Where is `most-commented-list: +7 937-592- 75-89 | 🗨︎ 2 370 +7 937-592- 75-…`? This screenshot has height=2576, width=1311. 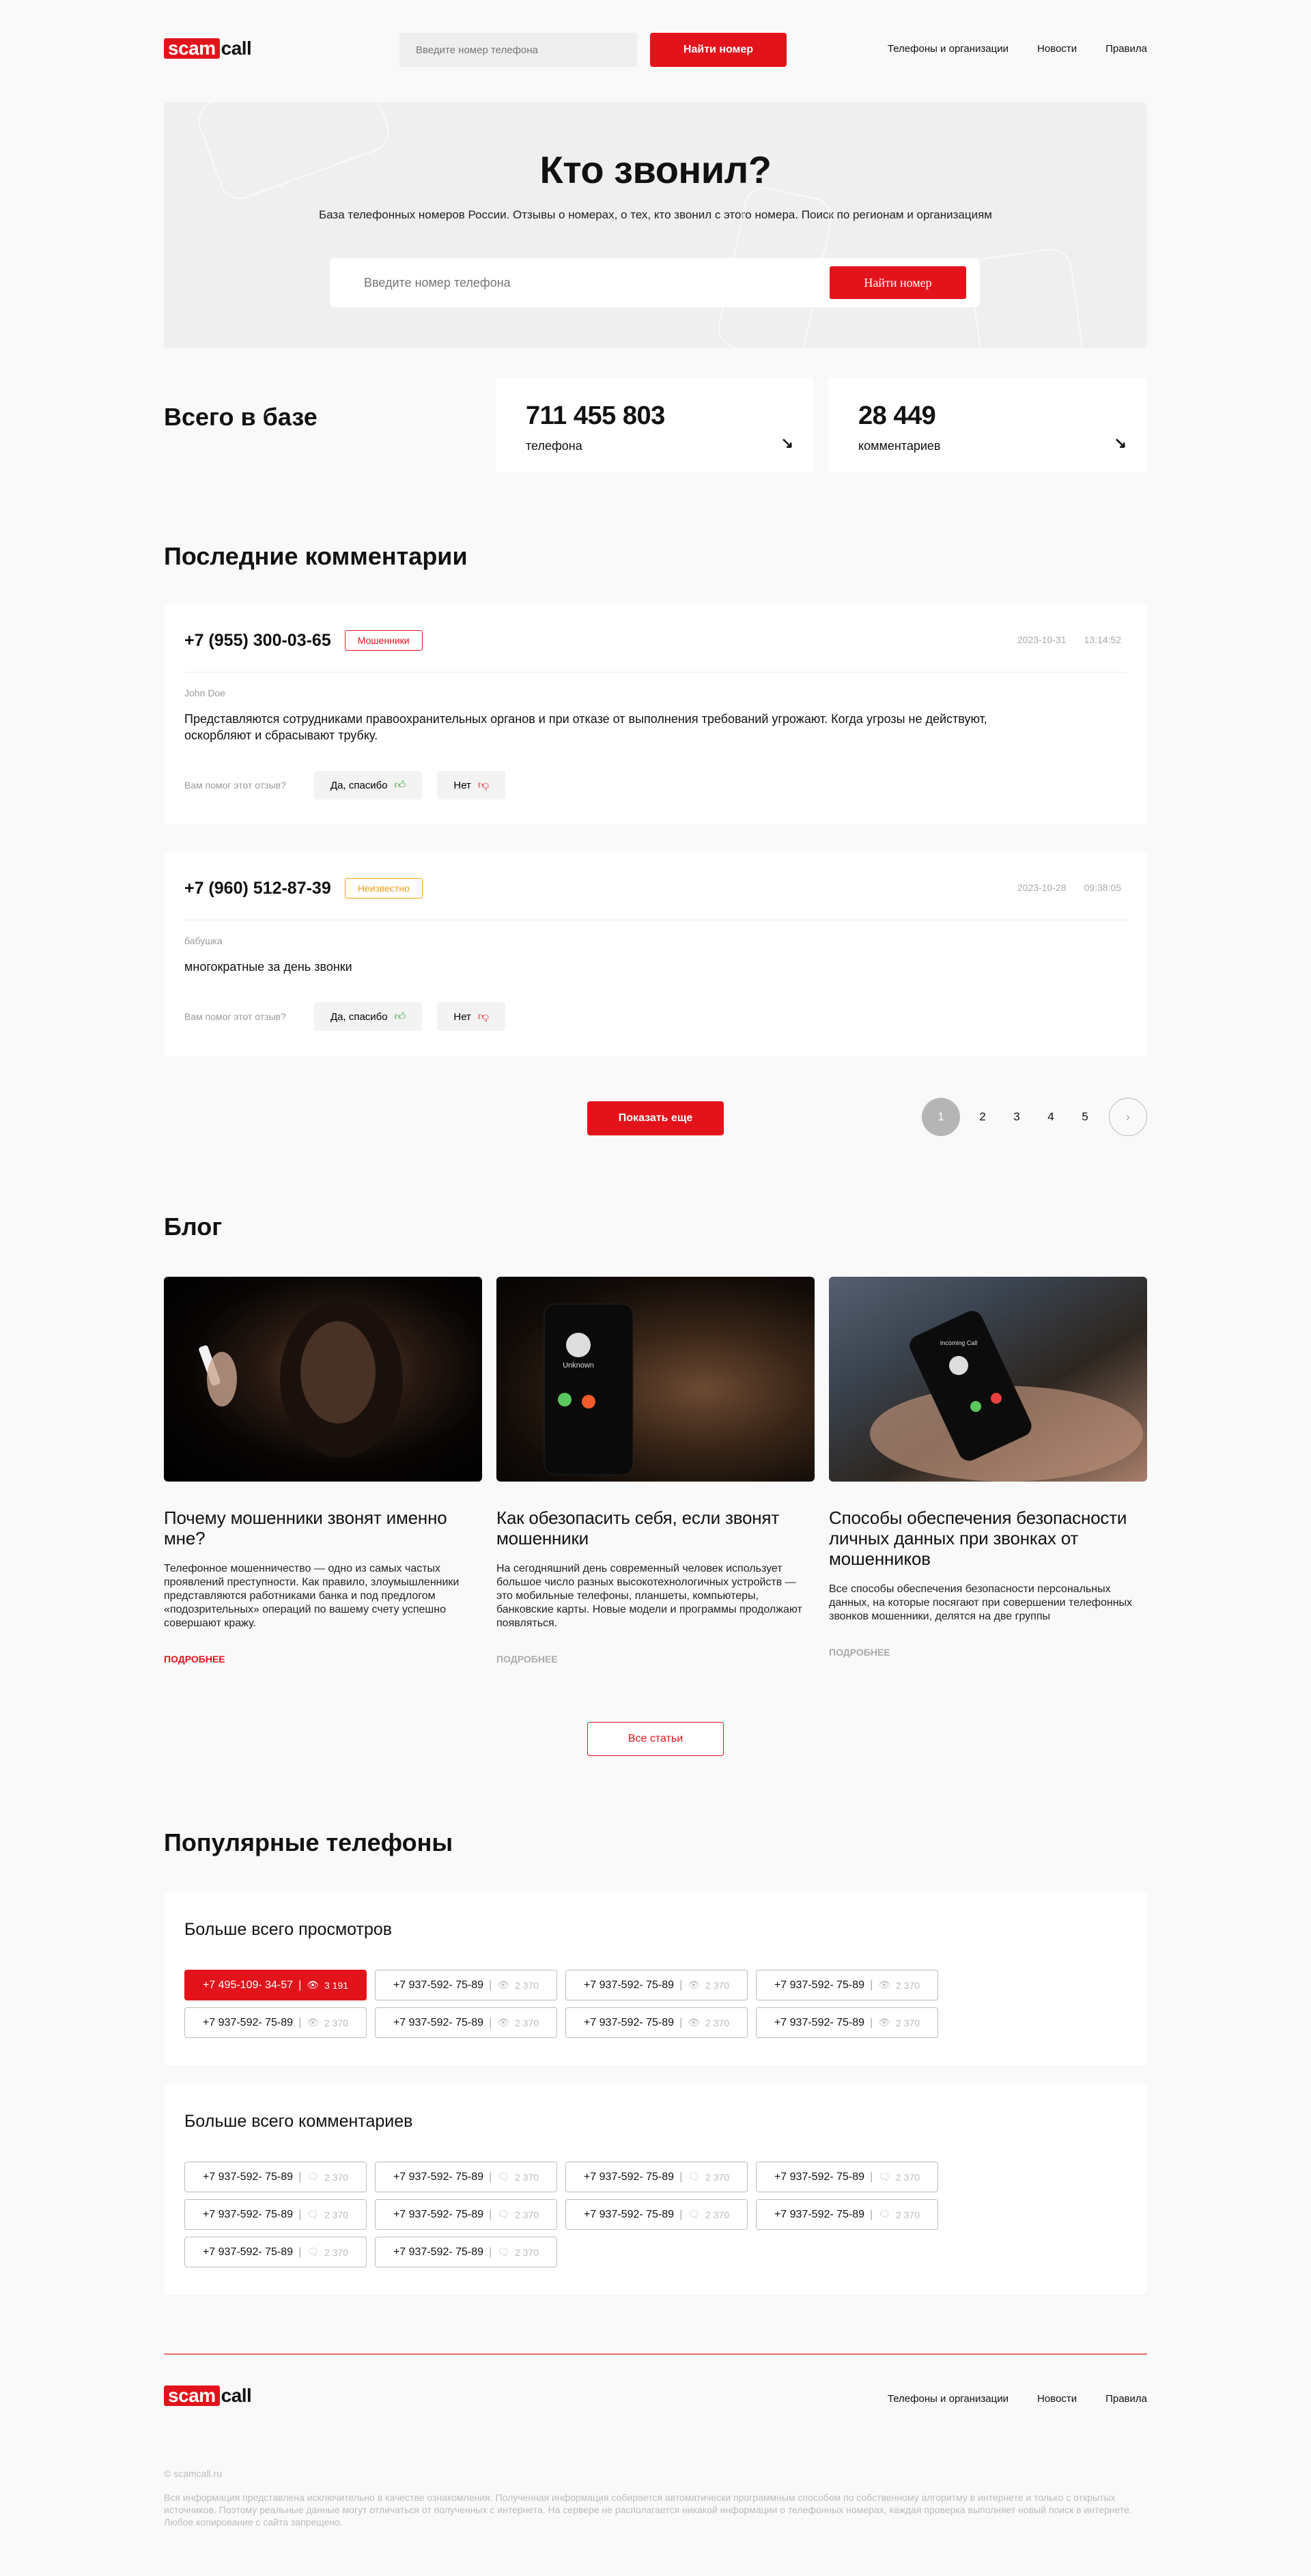 most-commented-list: +7 937-592- 75-89 | 🗨︎ 2 370 +7 937-592- 75-… is located at coordinates (655, 2214).